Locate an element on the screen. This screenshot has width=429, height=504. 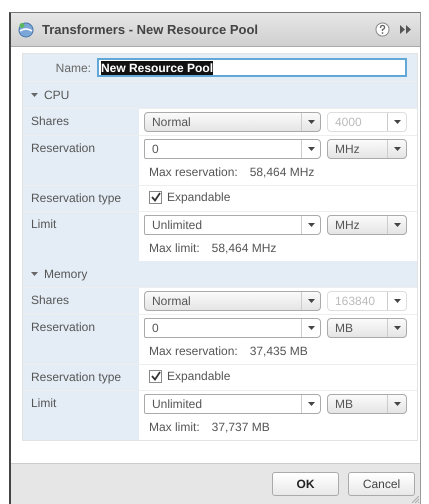
name-field: New Resource Pool is located at coordinates (252, 67).